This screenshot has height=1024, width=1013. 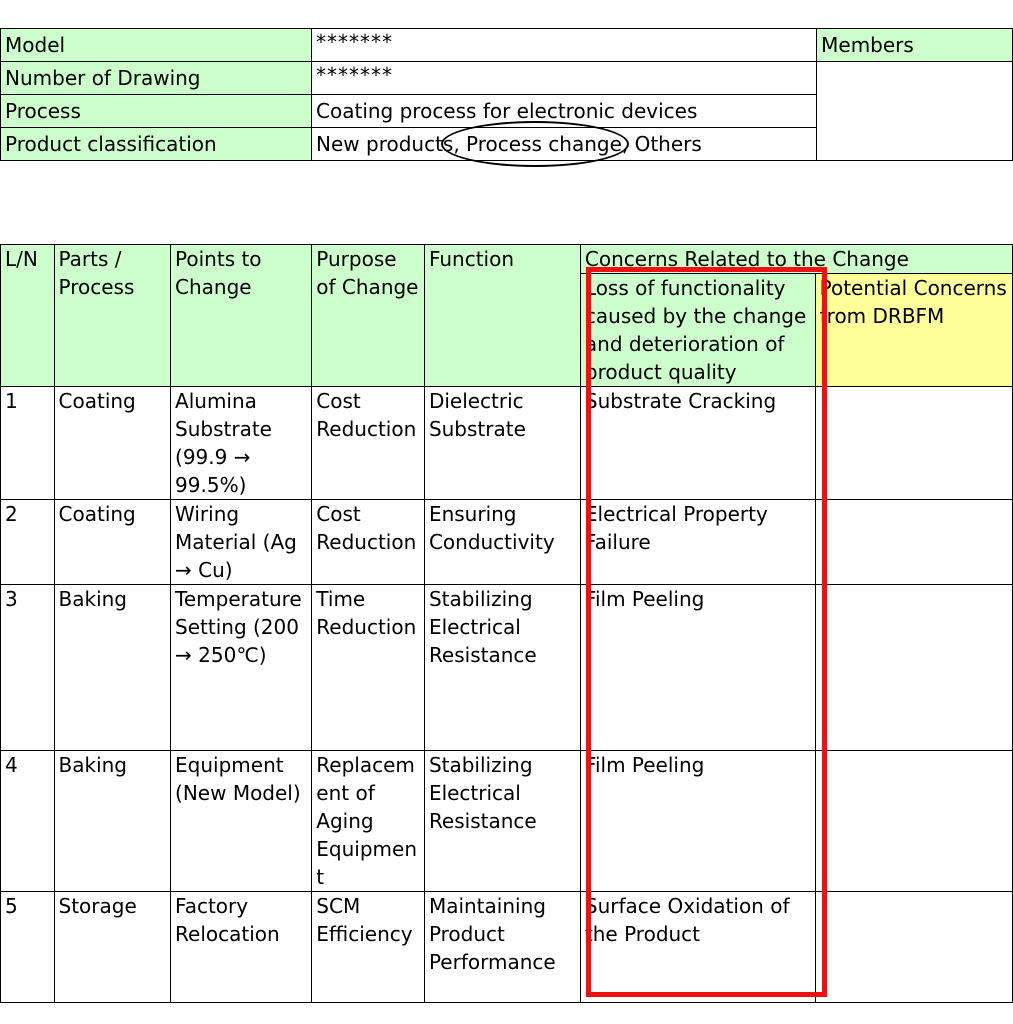 What do you see at coordinates (156, 144) in the screenshot?
I see `classification-label: Product classification` at bounding box center [156, 144].